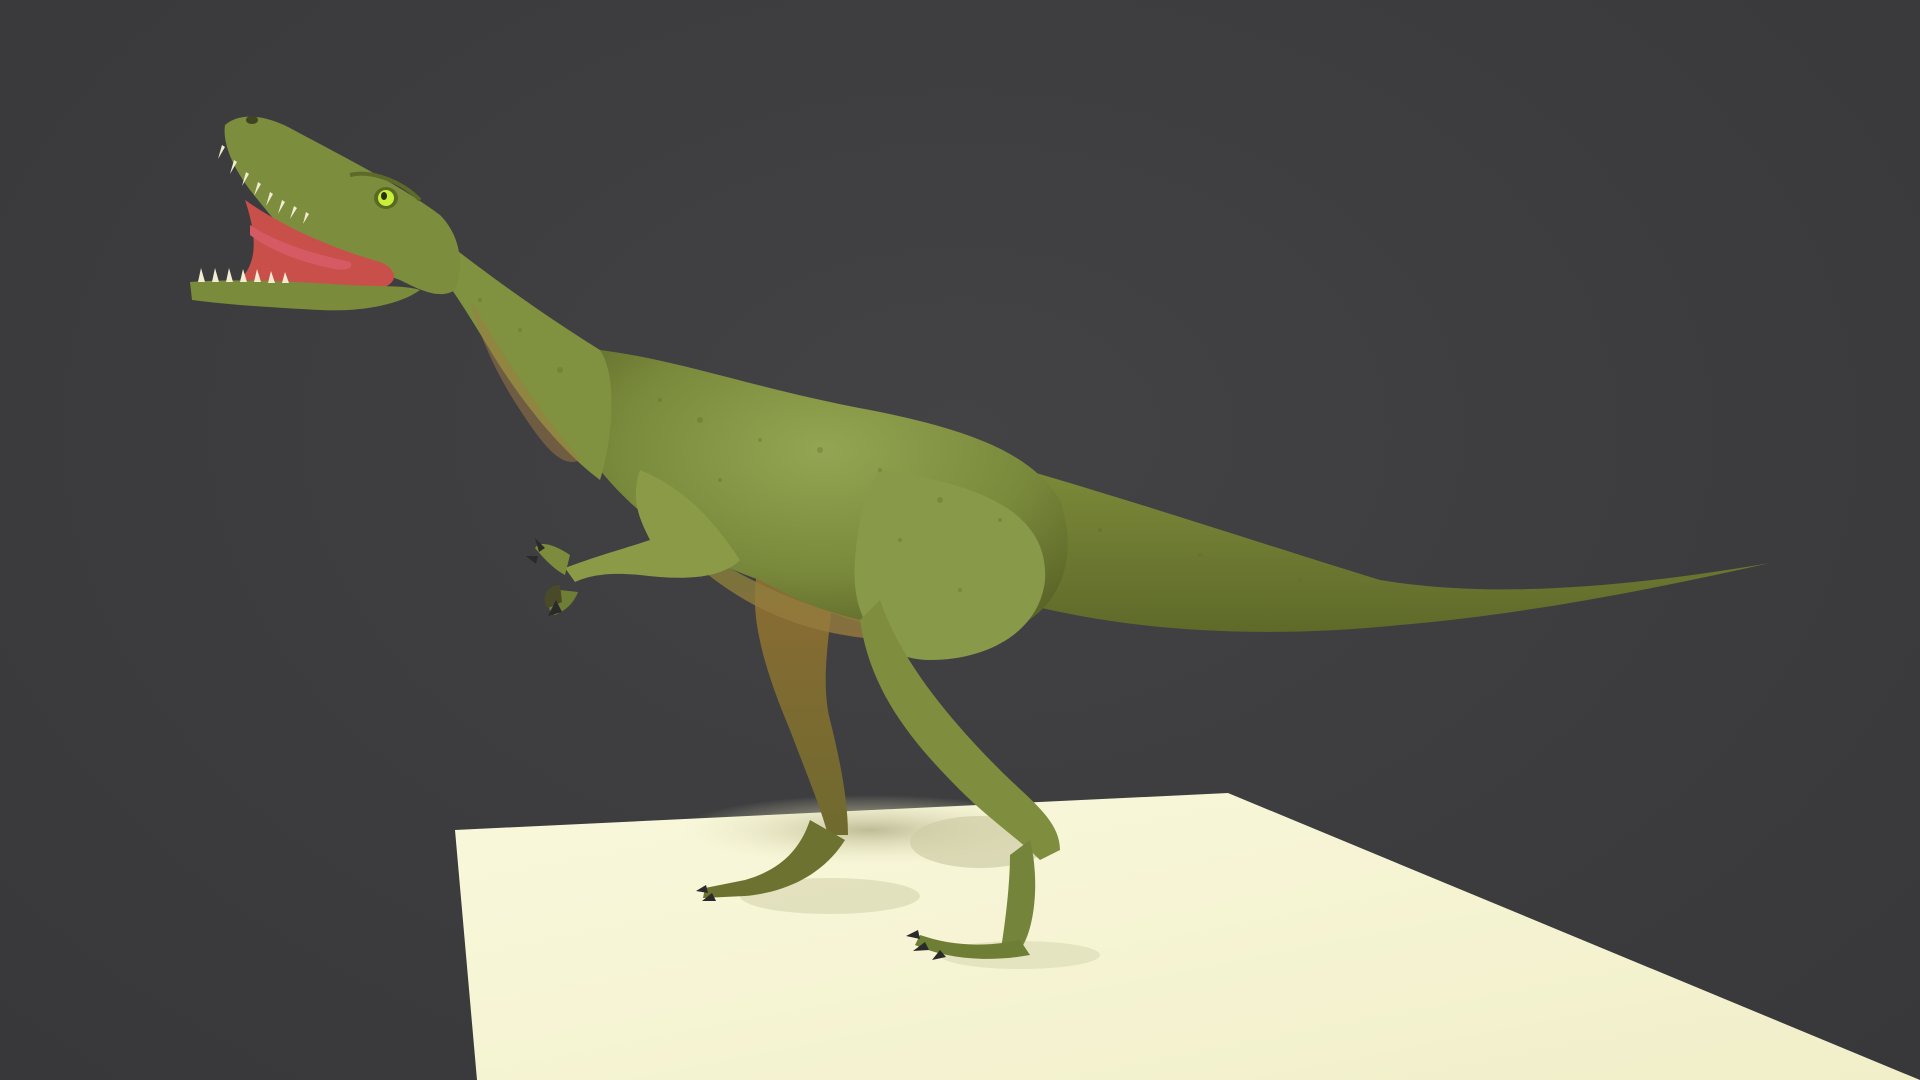 This screenshot has height=1080, width=1920. Describe the element at coordinates (1380, 546) in the screenshot. I see `dinosaur-tail` at that location.